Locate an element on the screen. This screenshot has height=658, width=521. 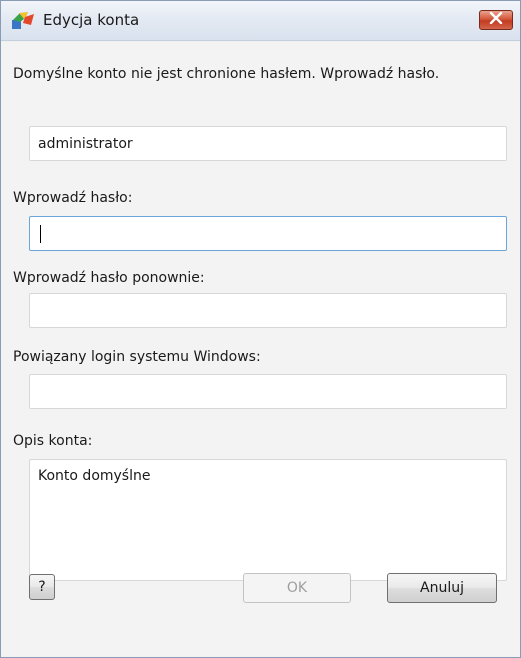
ok-button: OK is located at coordinates (297, 588).